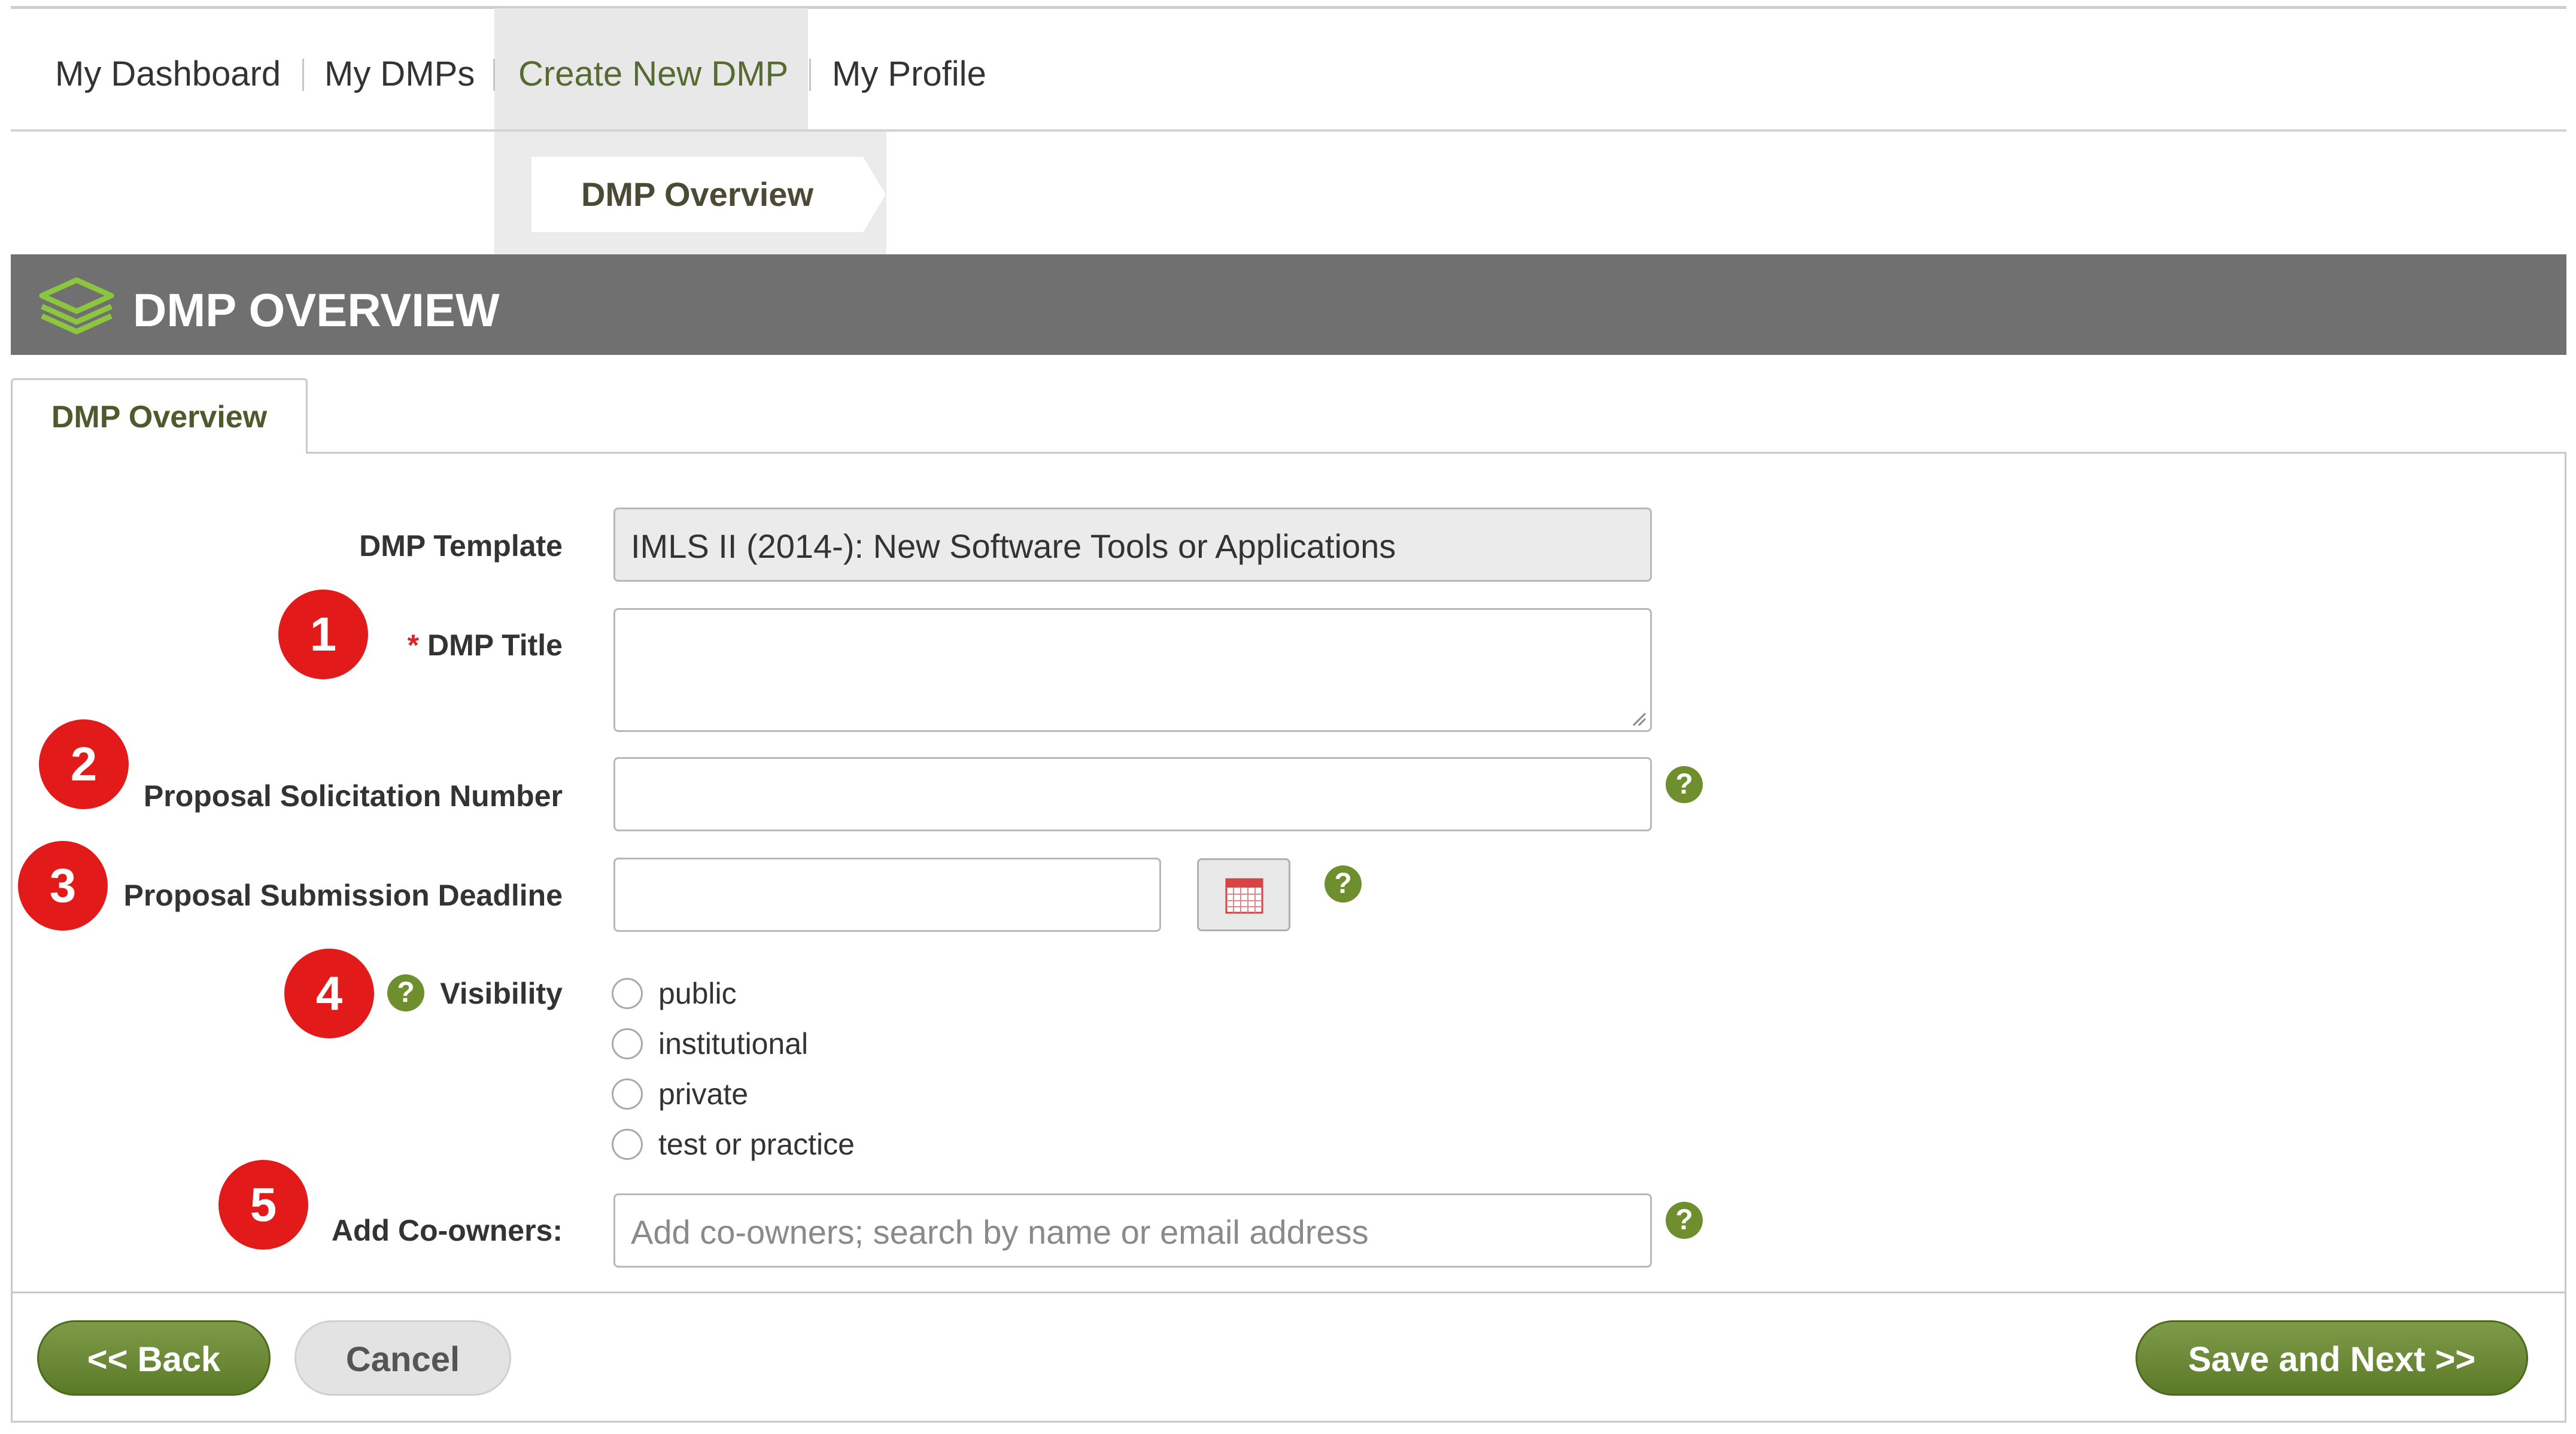  I want to click on radio-public, so click(627, 994).